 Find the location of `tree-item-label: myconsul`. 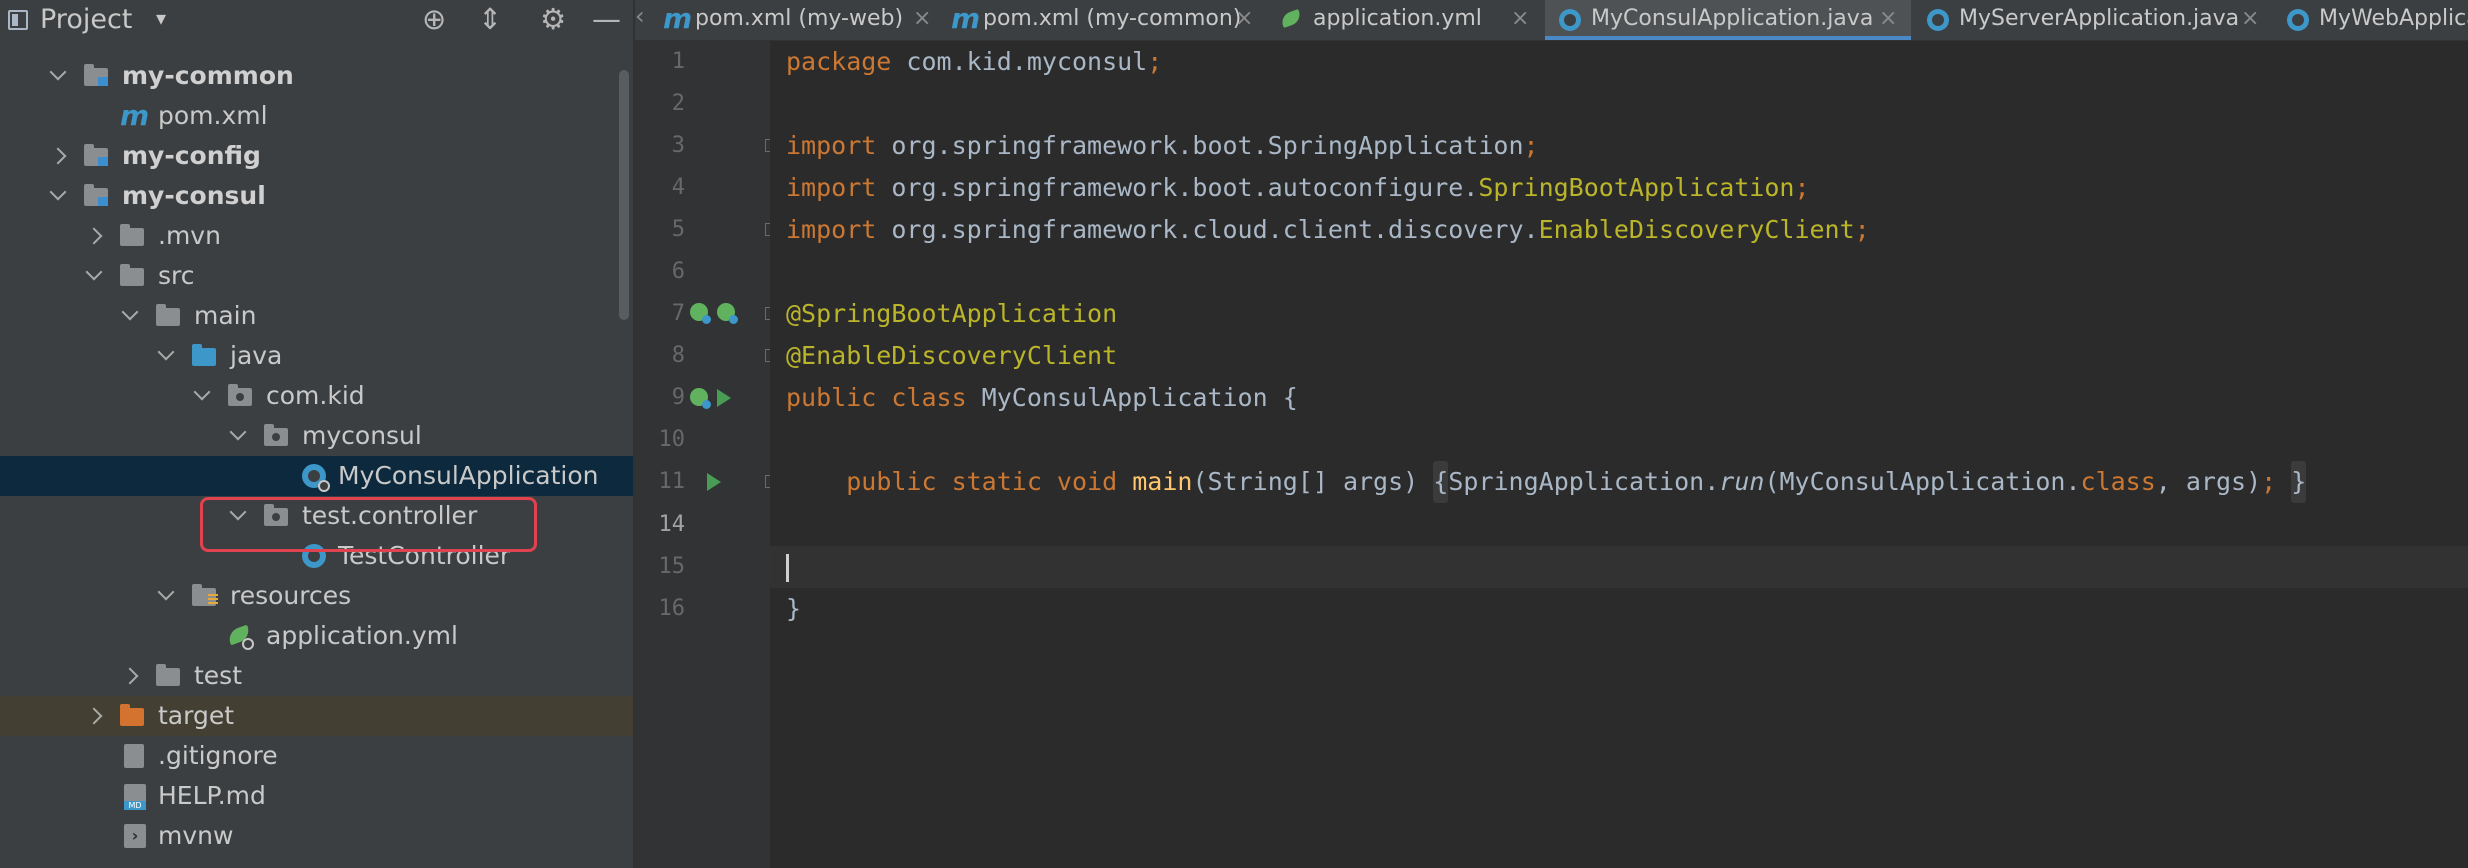

tree-item-label: myconsul is located at coordinates (362, 435).